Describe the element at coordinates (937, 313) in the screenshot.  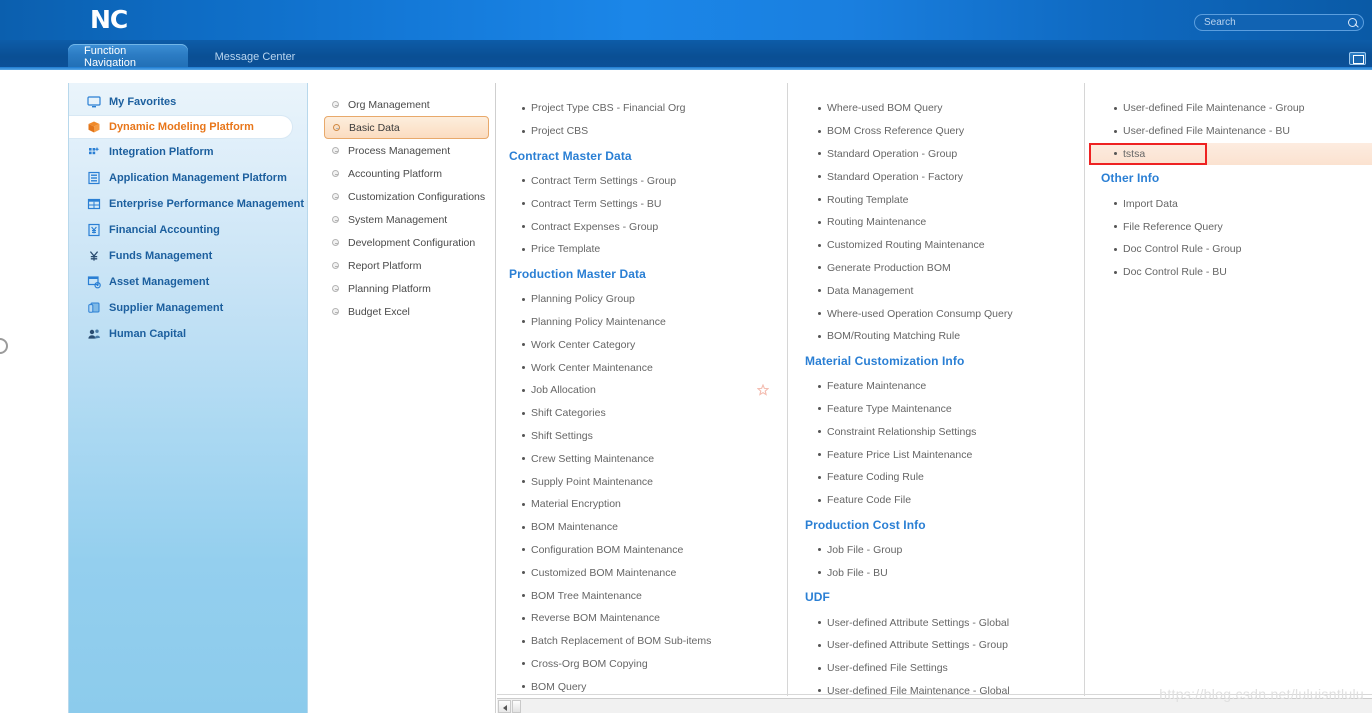
I see `function-link-where-used-operation-consump-query: Where-used Operation Consump Query` at that location.